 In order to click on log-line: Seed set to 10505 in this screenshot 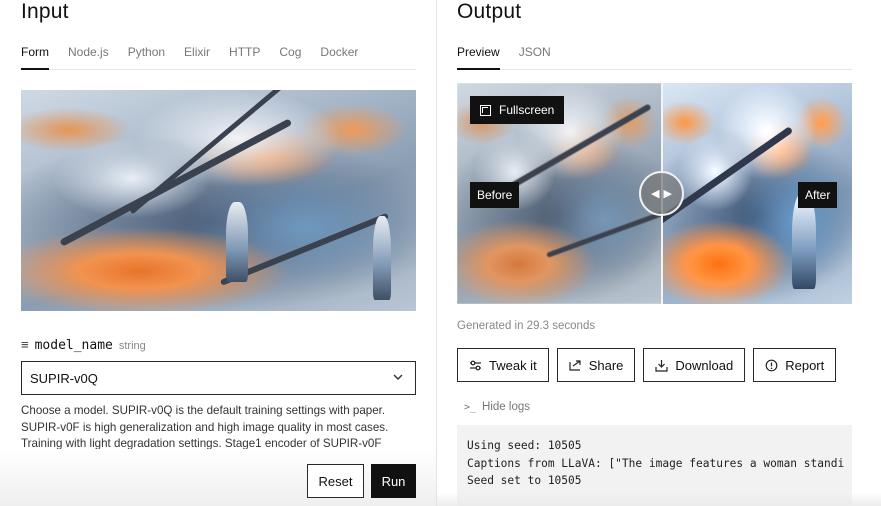, I will do `click(524, 481)`.